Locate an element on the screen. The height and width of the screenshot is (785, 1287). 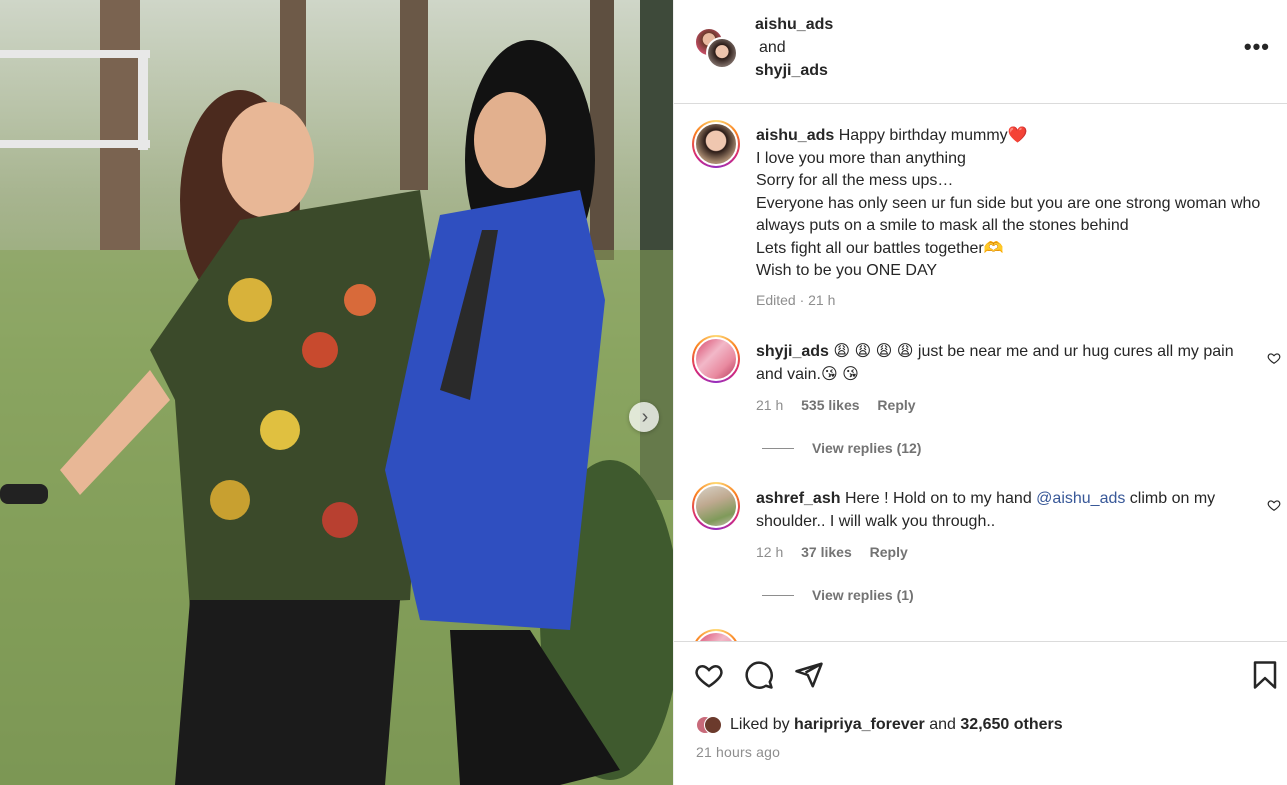
liker-avatars is located at coordinates (709, 725).